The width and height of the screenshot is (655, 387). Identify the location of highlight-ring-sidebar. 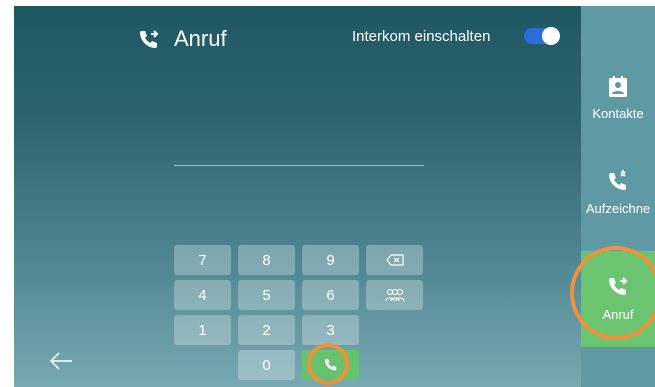
(612, 293).